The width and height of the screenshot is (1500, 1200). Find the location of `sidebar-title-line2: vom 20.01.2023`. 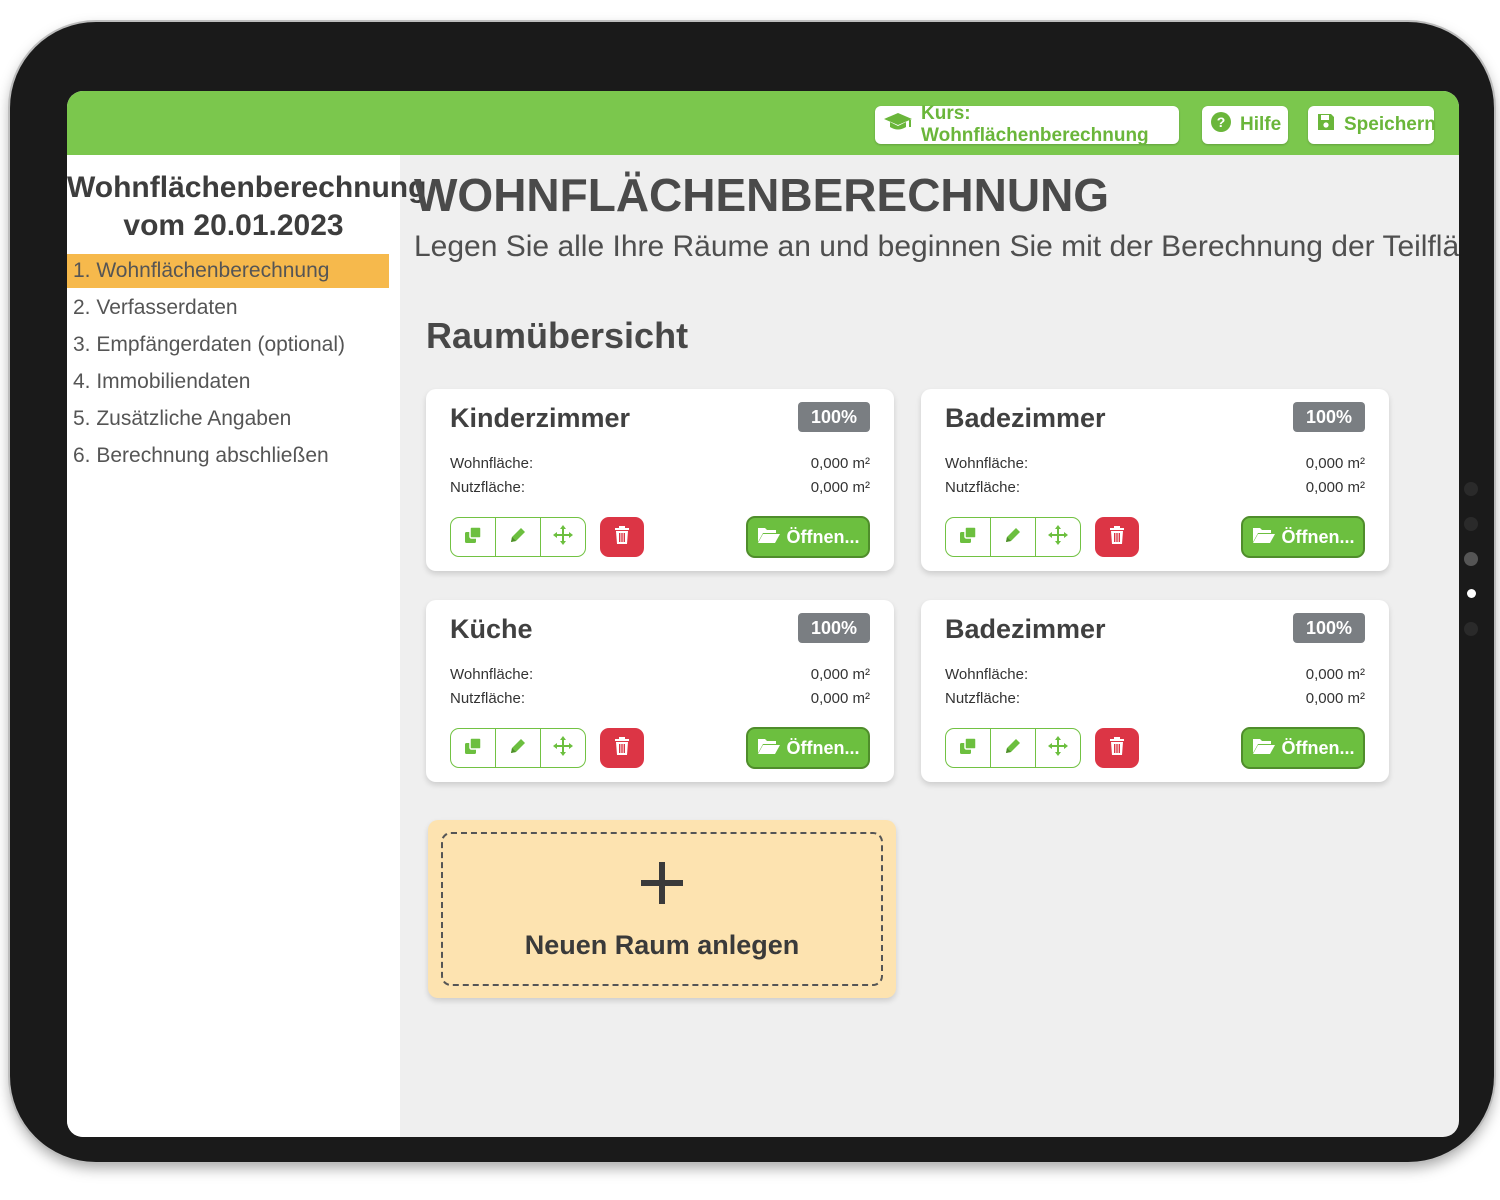

sidebar-title-line2: vom 20.01.2023 is located at coordinates (233, 225).